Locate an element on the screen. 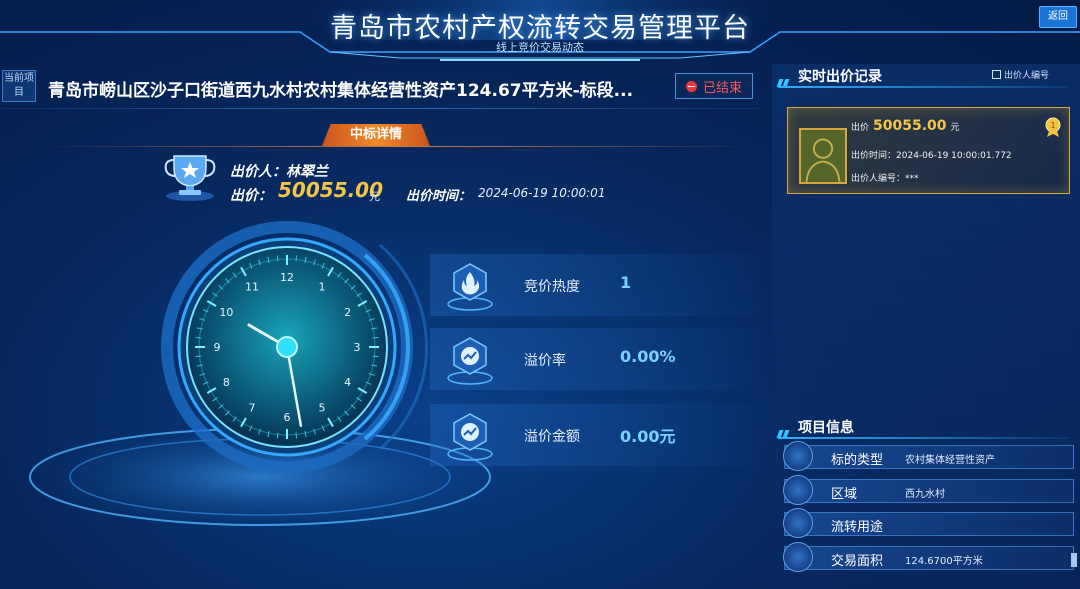  minus-circle-icon is located at coordinates (691, 86).